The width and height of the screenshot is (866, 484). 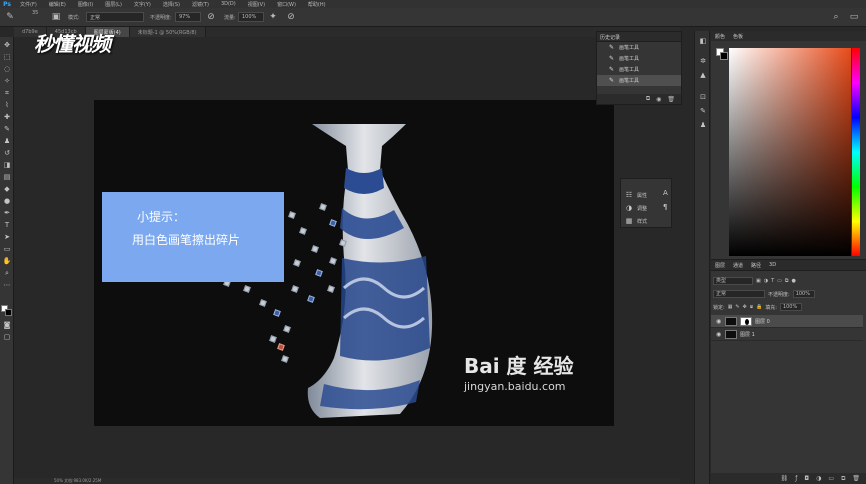 What do you see at coordinates (758, 281) in the screenshot?
I see `filter-pixel-icon: ▣` at bounding box center [758, 281].